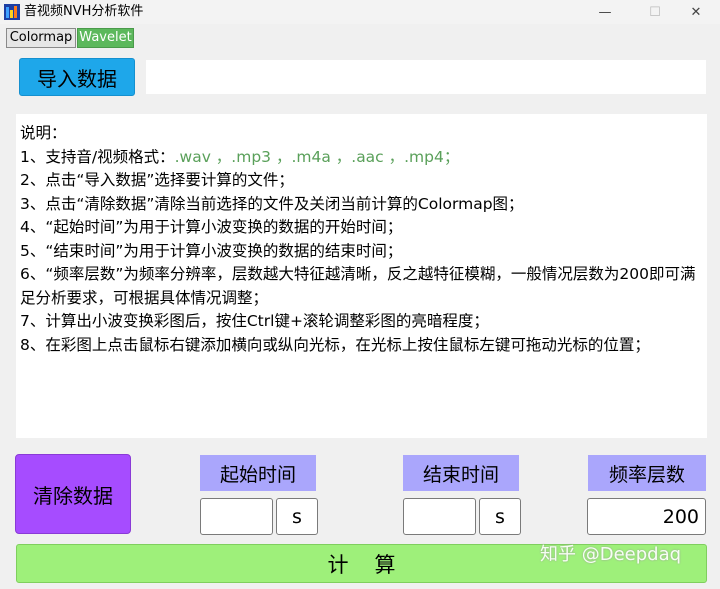 The image size is (720, 589). Describe the element at coordinates (439, 516) in the screenshot. I see `end-time-input` at that location.